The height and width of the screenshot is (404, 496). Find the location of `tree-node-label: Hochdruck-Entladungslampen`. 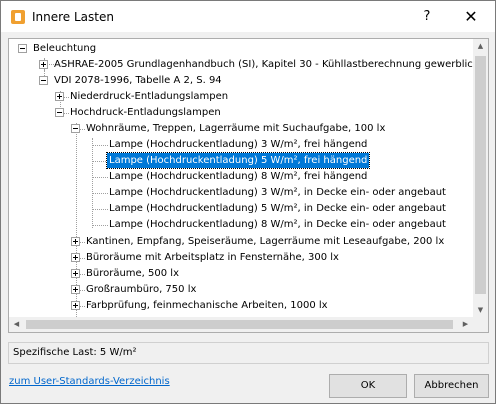

tree-node-label: Hochdruck-Entladungslampen is located at coordinates (145, 112).